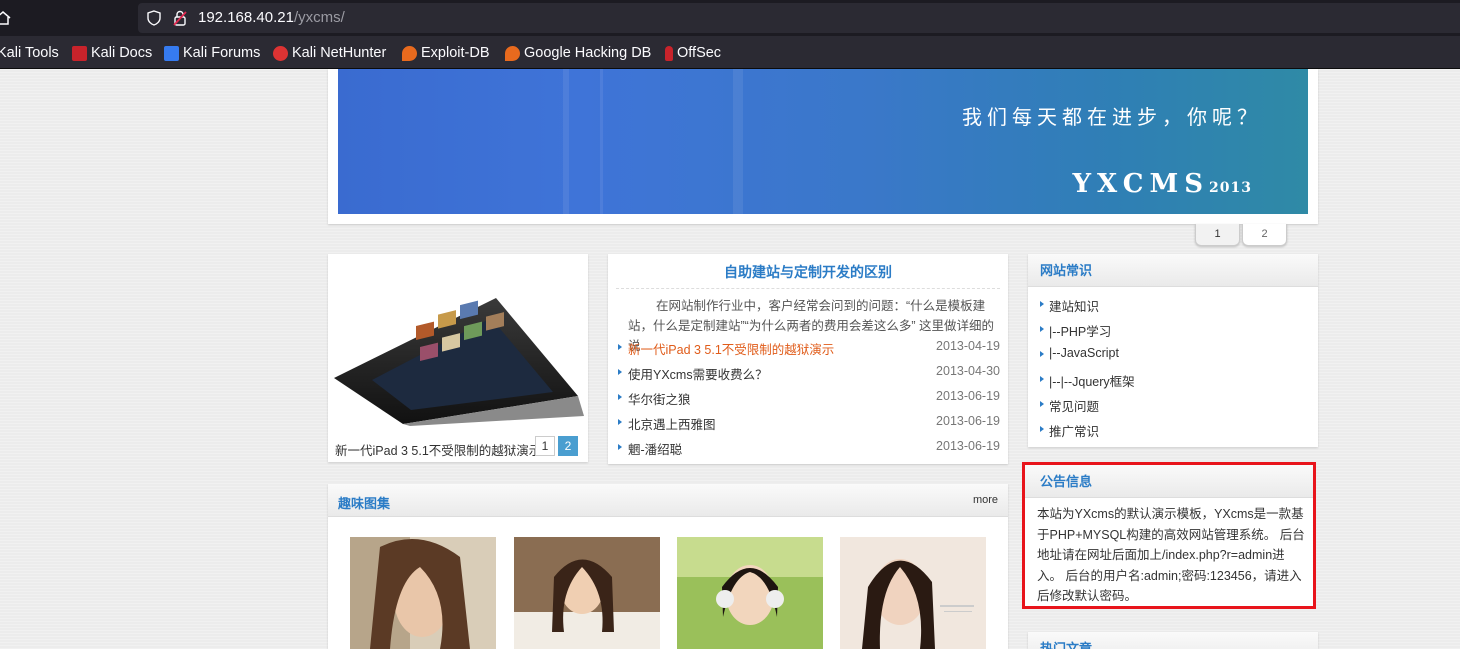  Describe the element at coordinates (154, 18) in the screenshot. I see `shield-icon` at that location.